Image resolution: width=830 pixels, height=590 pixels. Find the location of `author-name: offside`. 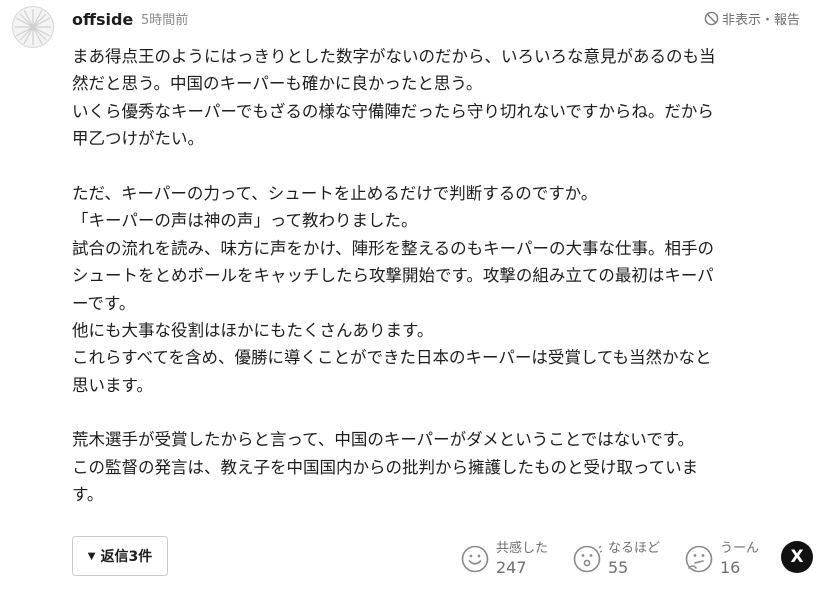

author-name: offside is located at coordinates (102, 20).